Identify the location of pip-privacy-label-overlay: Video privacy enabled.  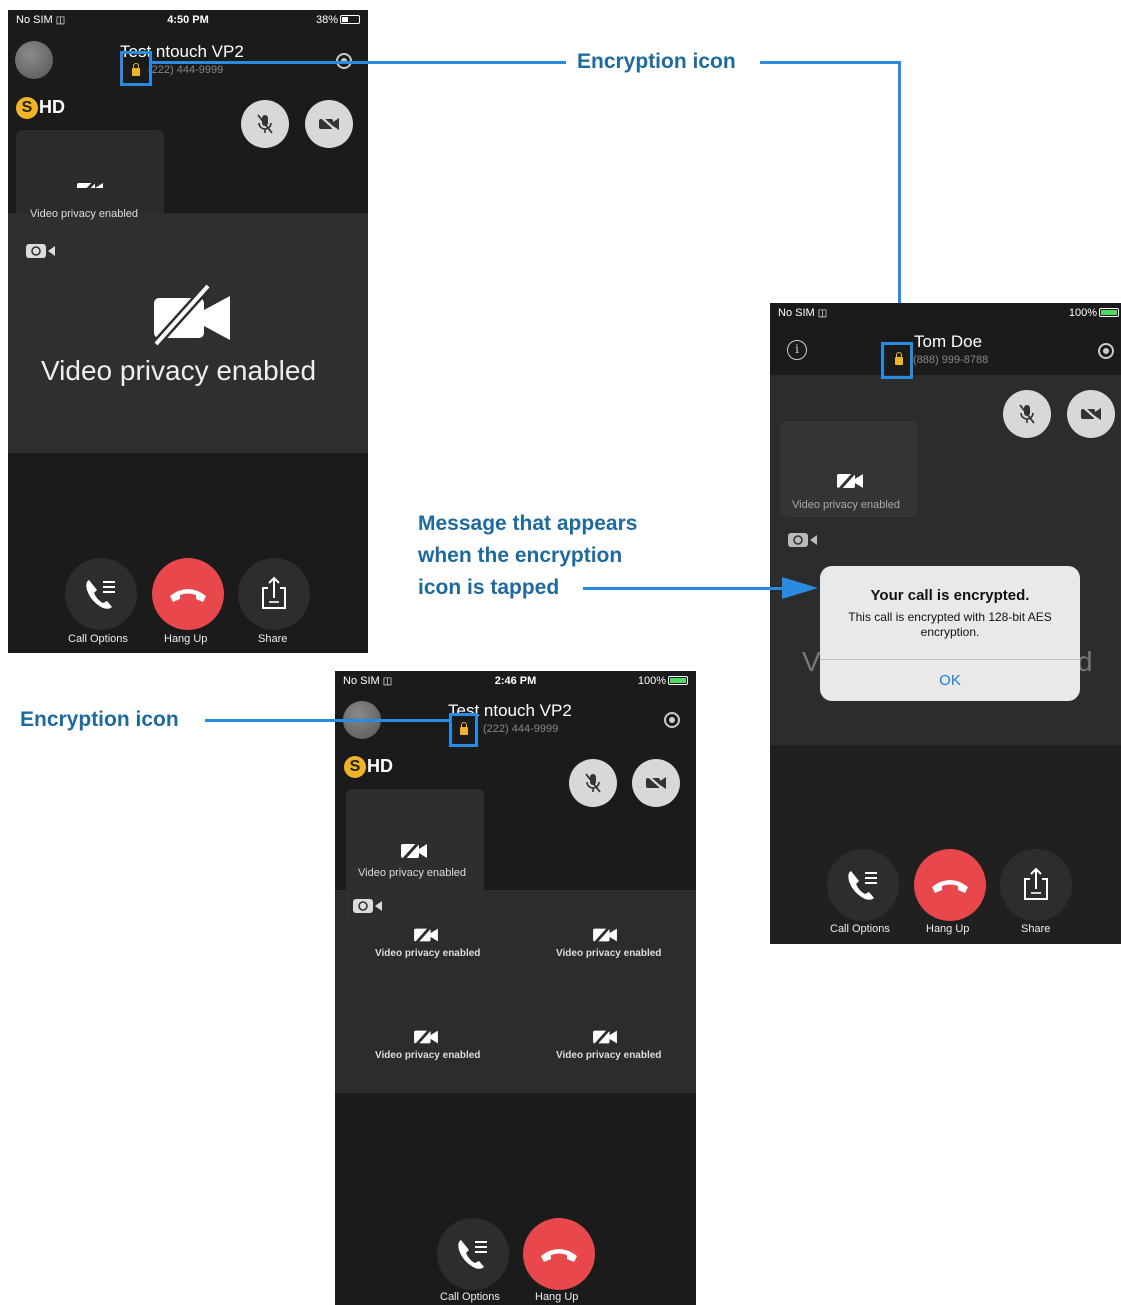
(84, 214).